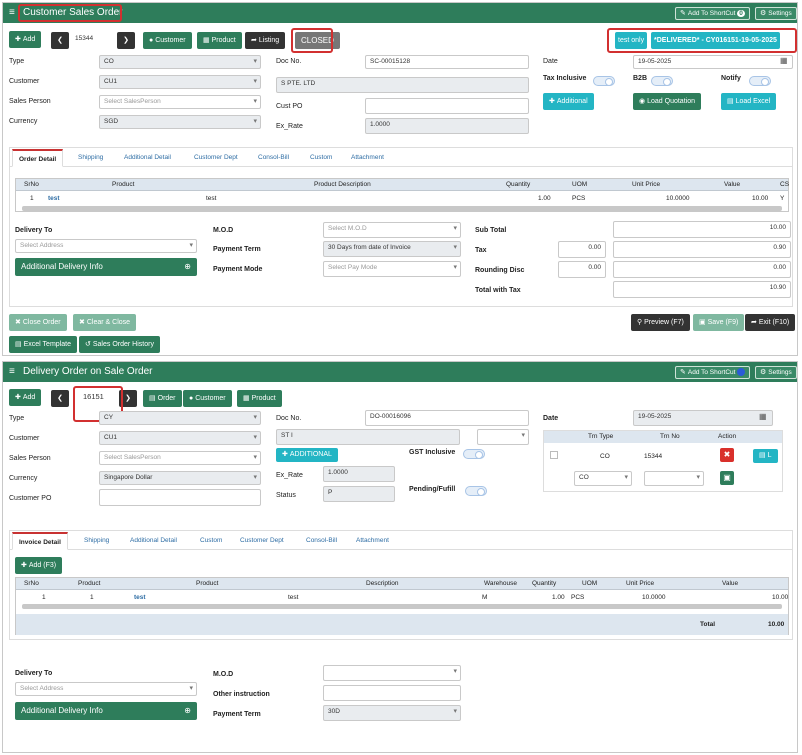 This screenshot has height=755, width=802. I want to click on type-select: CO, so click(180, 62).